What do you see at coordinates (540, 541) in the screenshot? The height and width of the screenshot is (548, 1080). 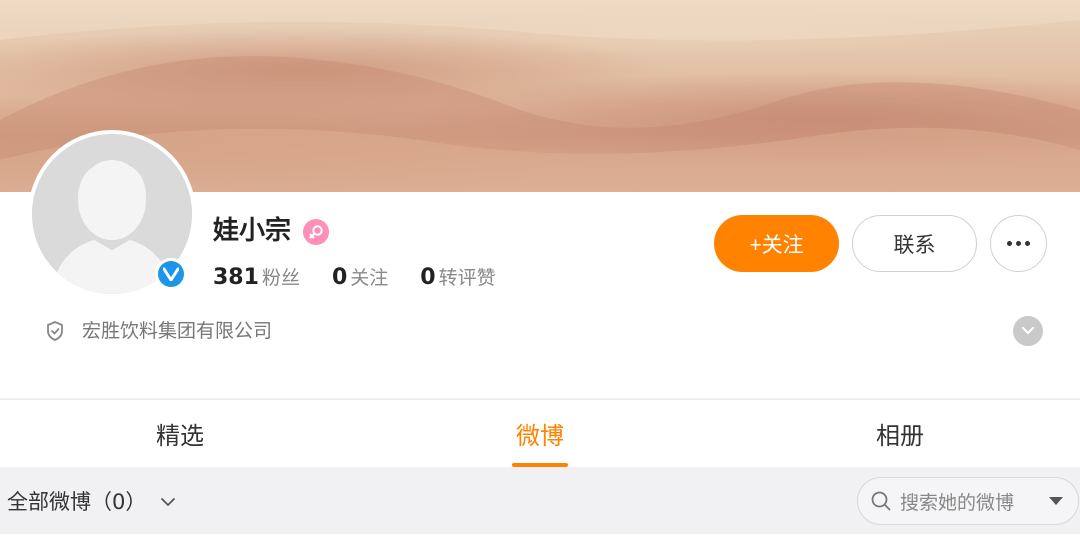 I see `feed-area` at bounding box center [540, 541].